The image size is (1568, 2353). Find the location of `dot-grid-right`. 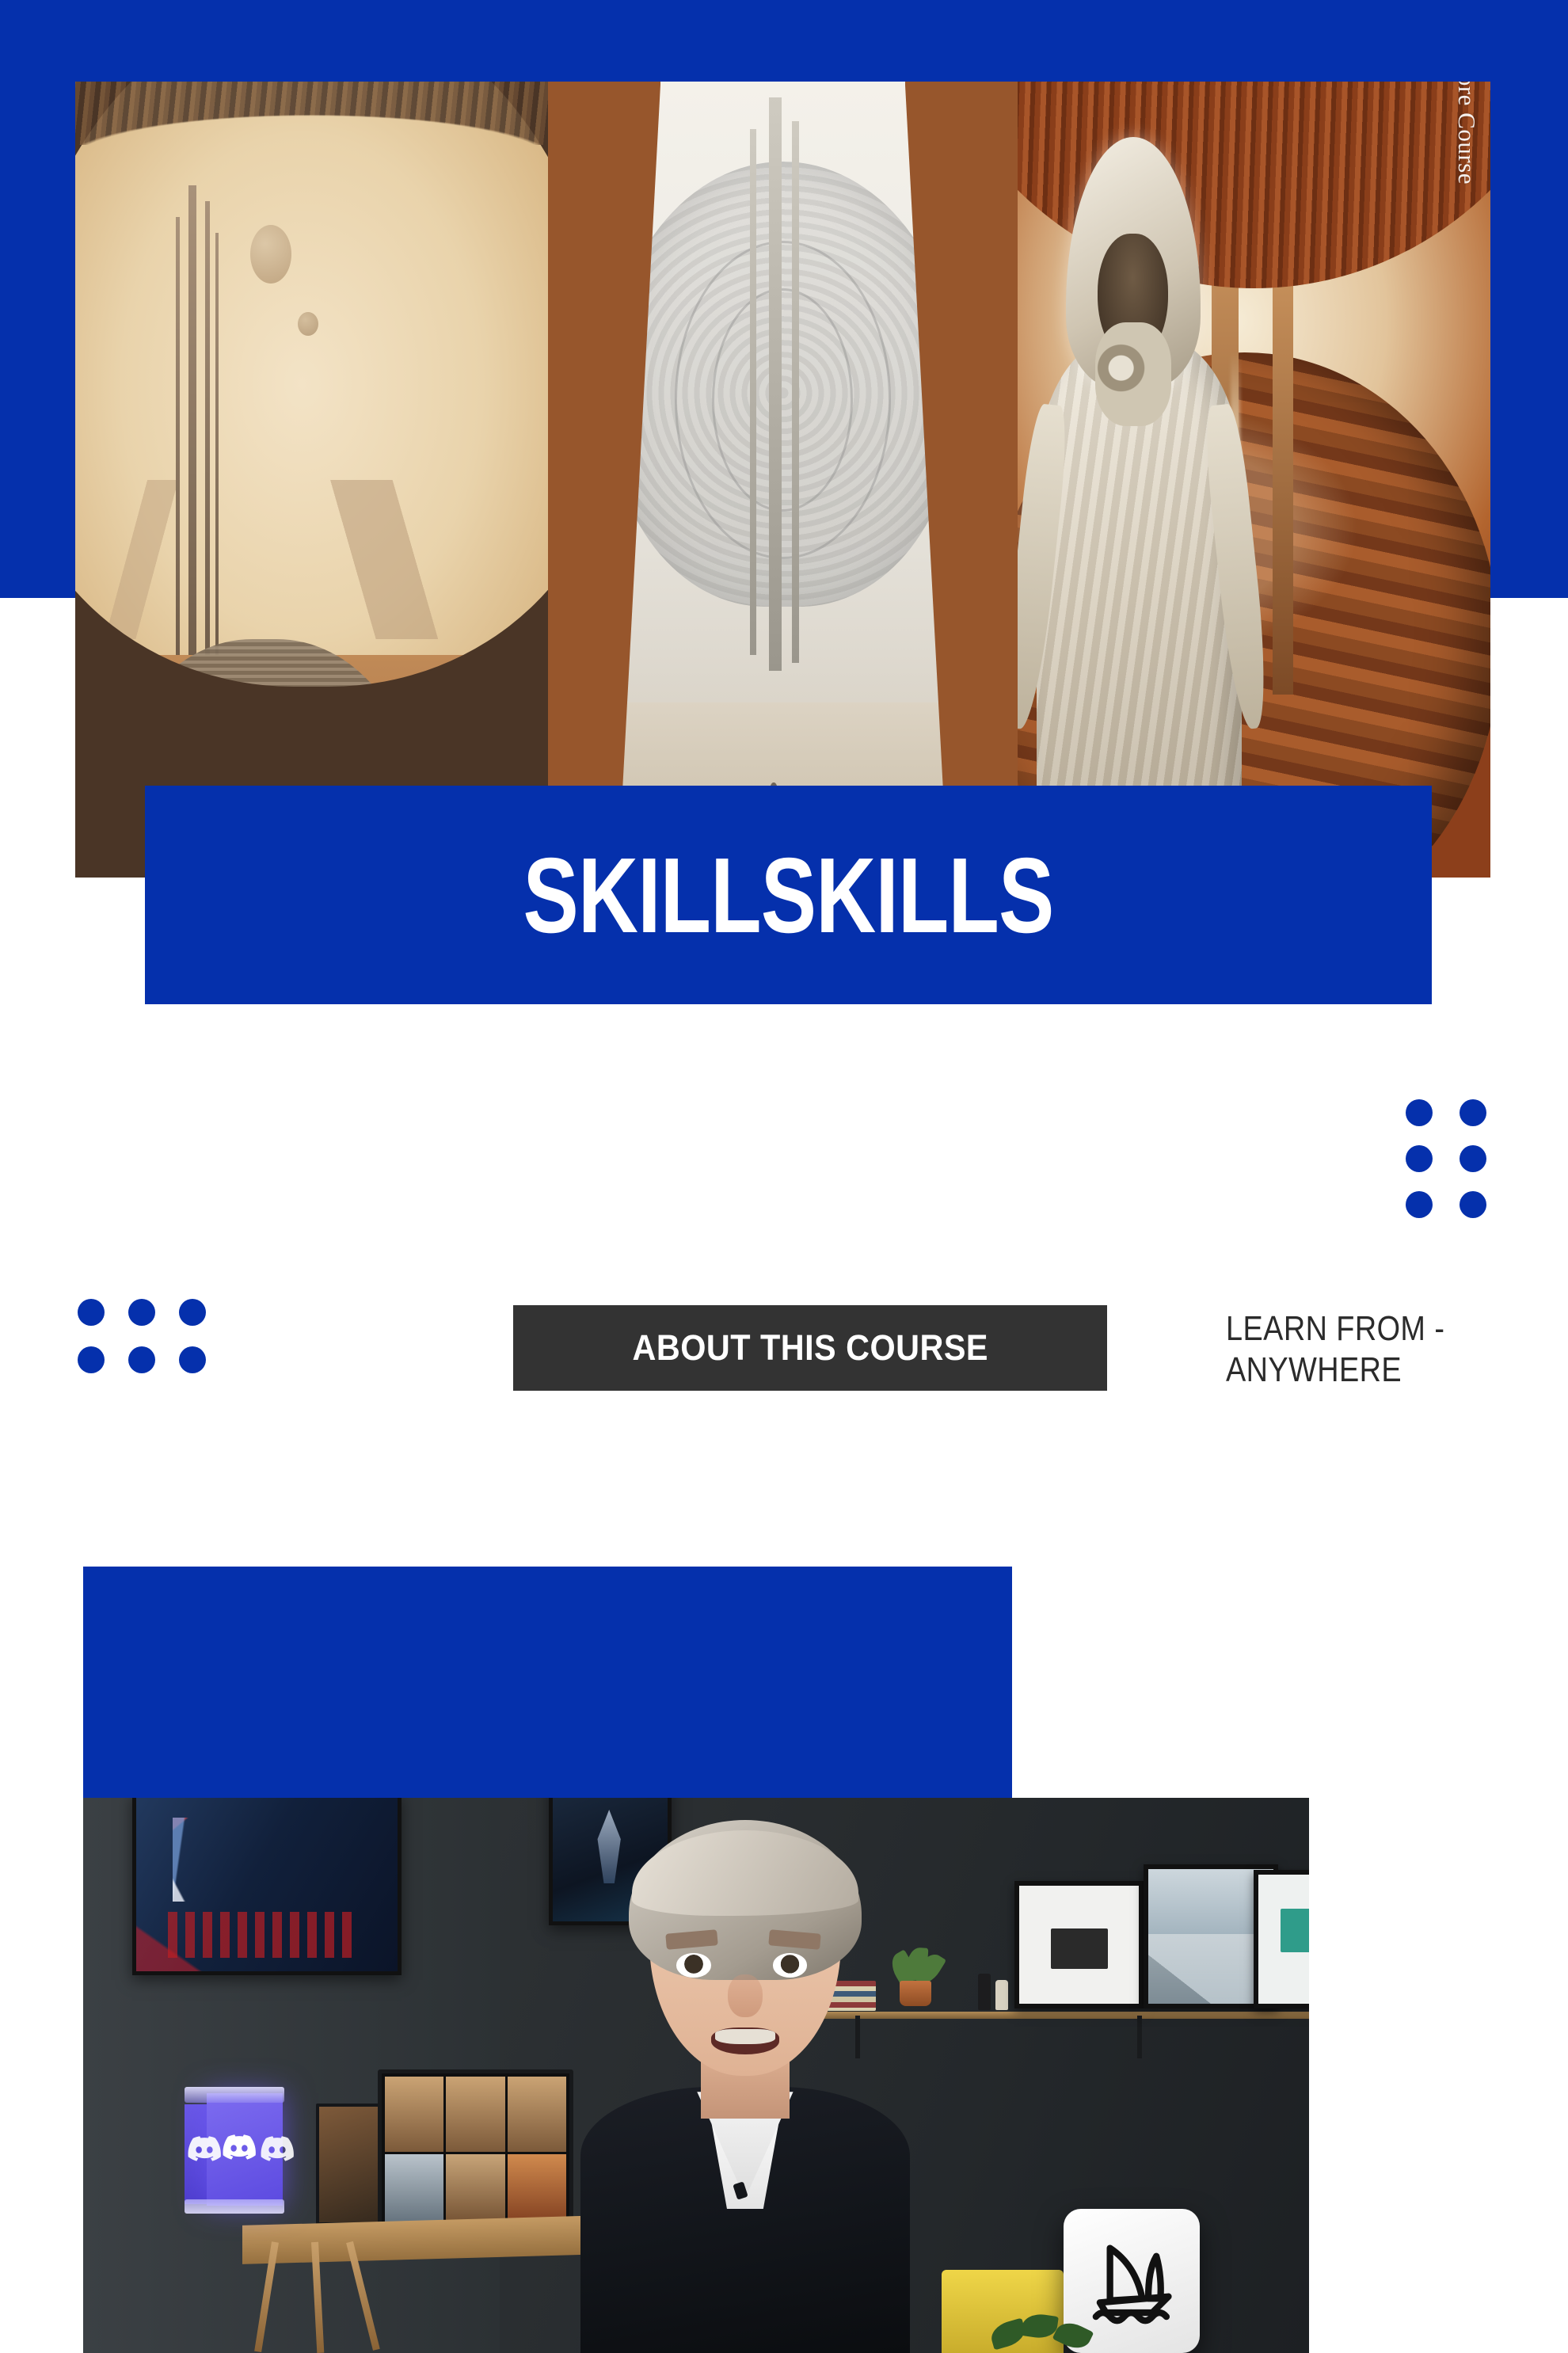

dot-grid-right is located at coordinates (1446, 1158).